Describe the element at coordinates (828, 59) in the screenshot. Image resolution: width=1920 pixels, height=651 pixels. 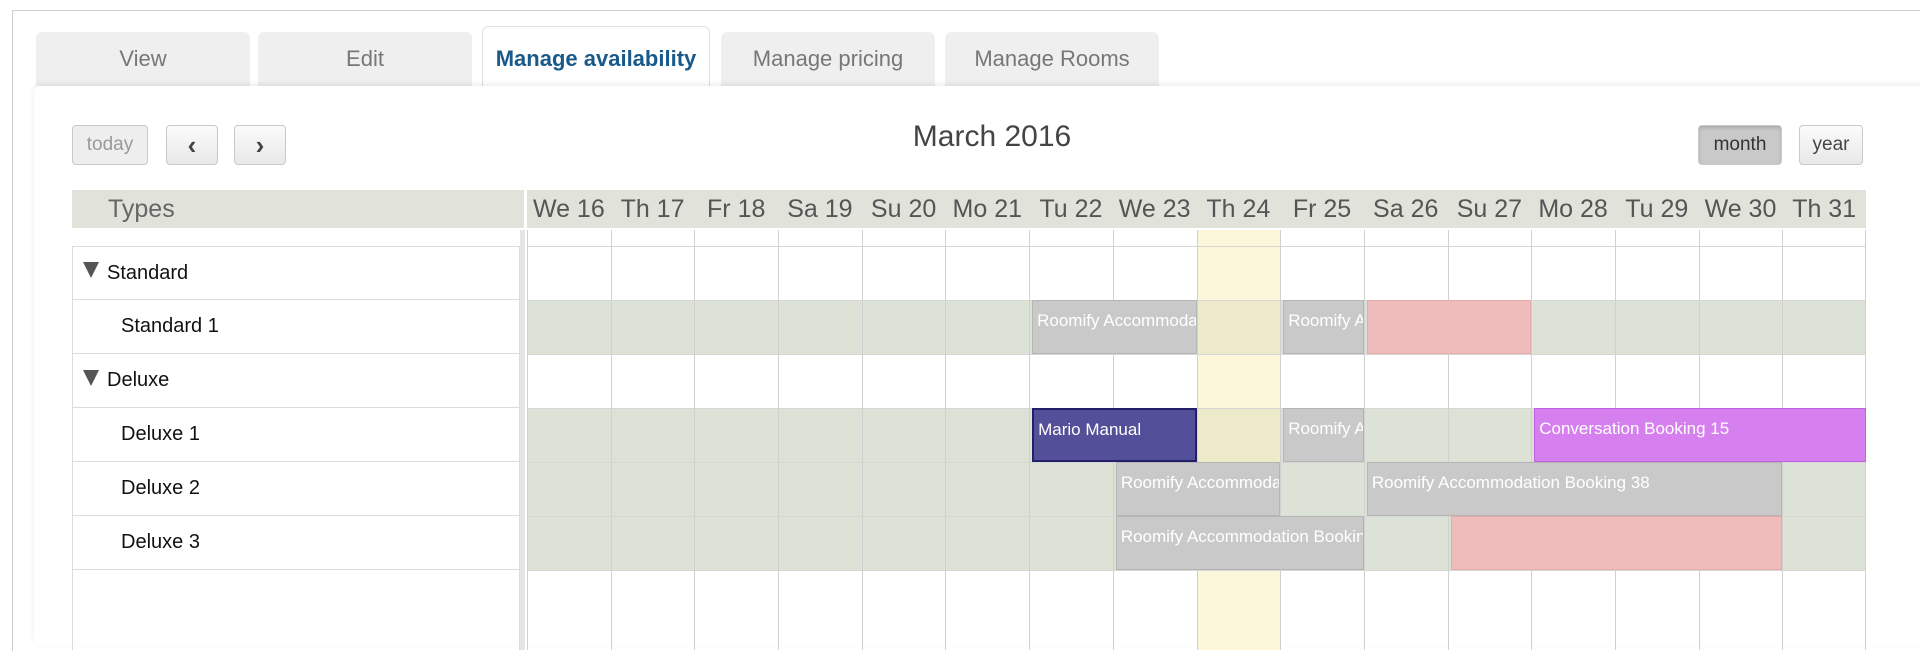
I see `tab-manage-pricing: Manage pricing` at that location.